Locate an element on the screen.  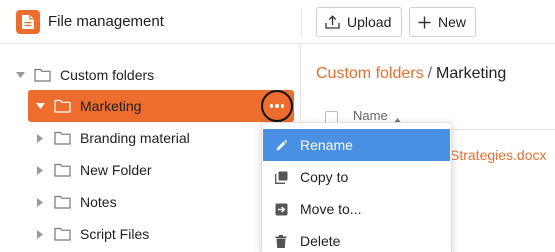
tree-item-branding-material: Branding material is located at coordinates (112, 138).